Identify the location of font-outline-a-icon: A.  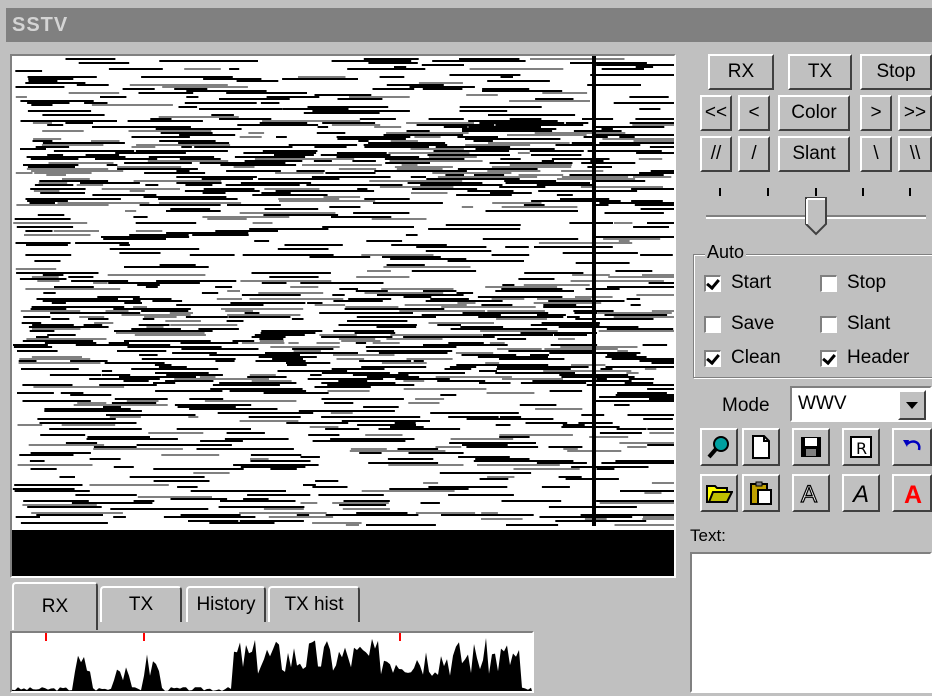
(811, 493).